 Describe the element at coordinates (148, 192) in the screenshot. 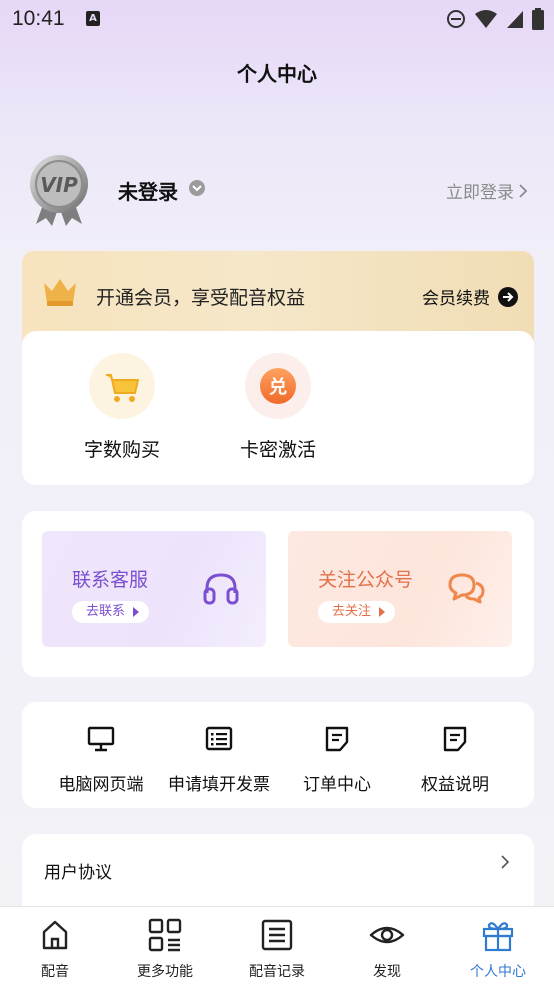

I see `user-name: 未登录` at that location.